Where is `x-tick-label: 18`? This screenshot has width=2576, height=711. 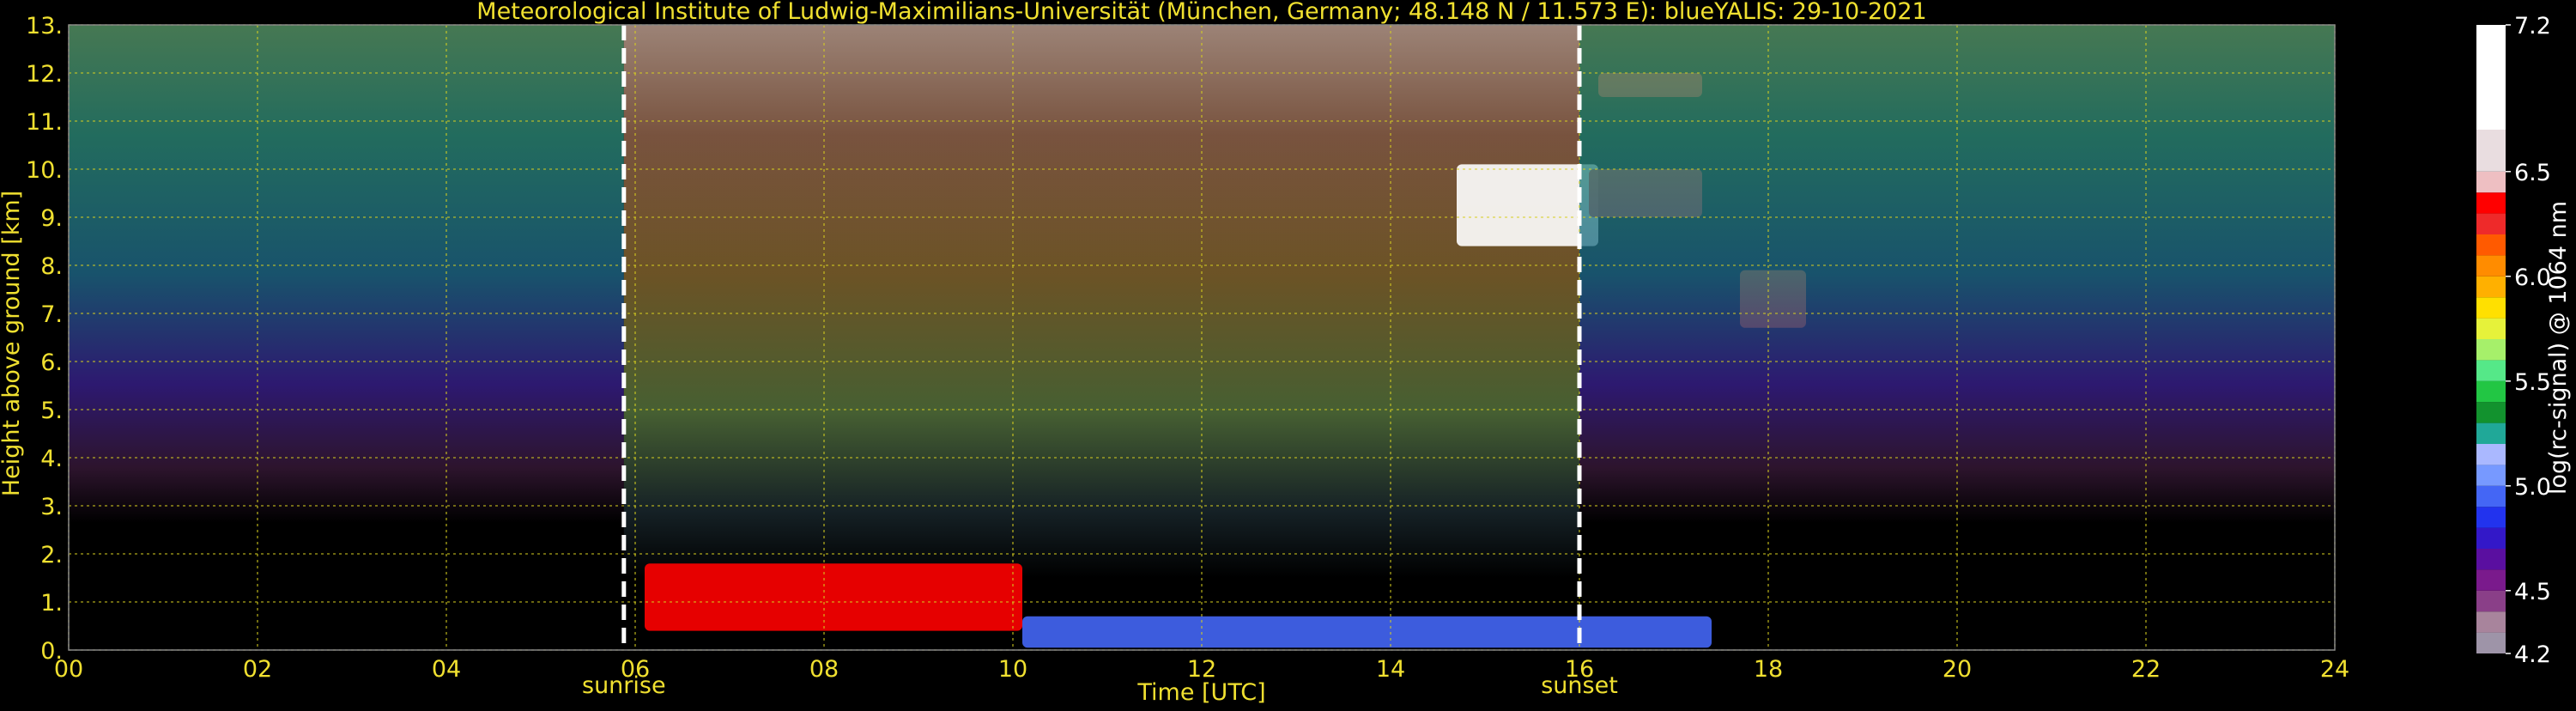
x-tick-label: 18 is located at coordinates (1768, 669).